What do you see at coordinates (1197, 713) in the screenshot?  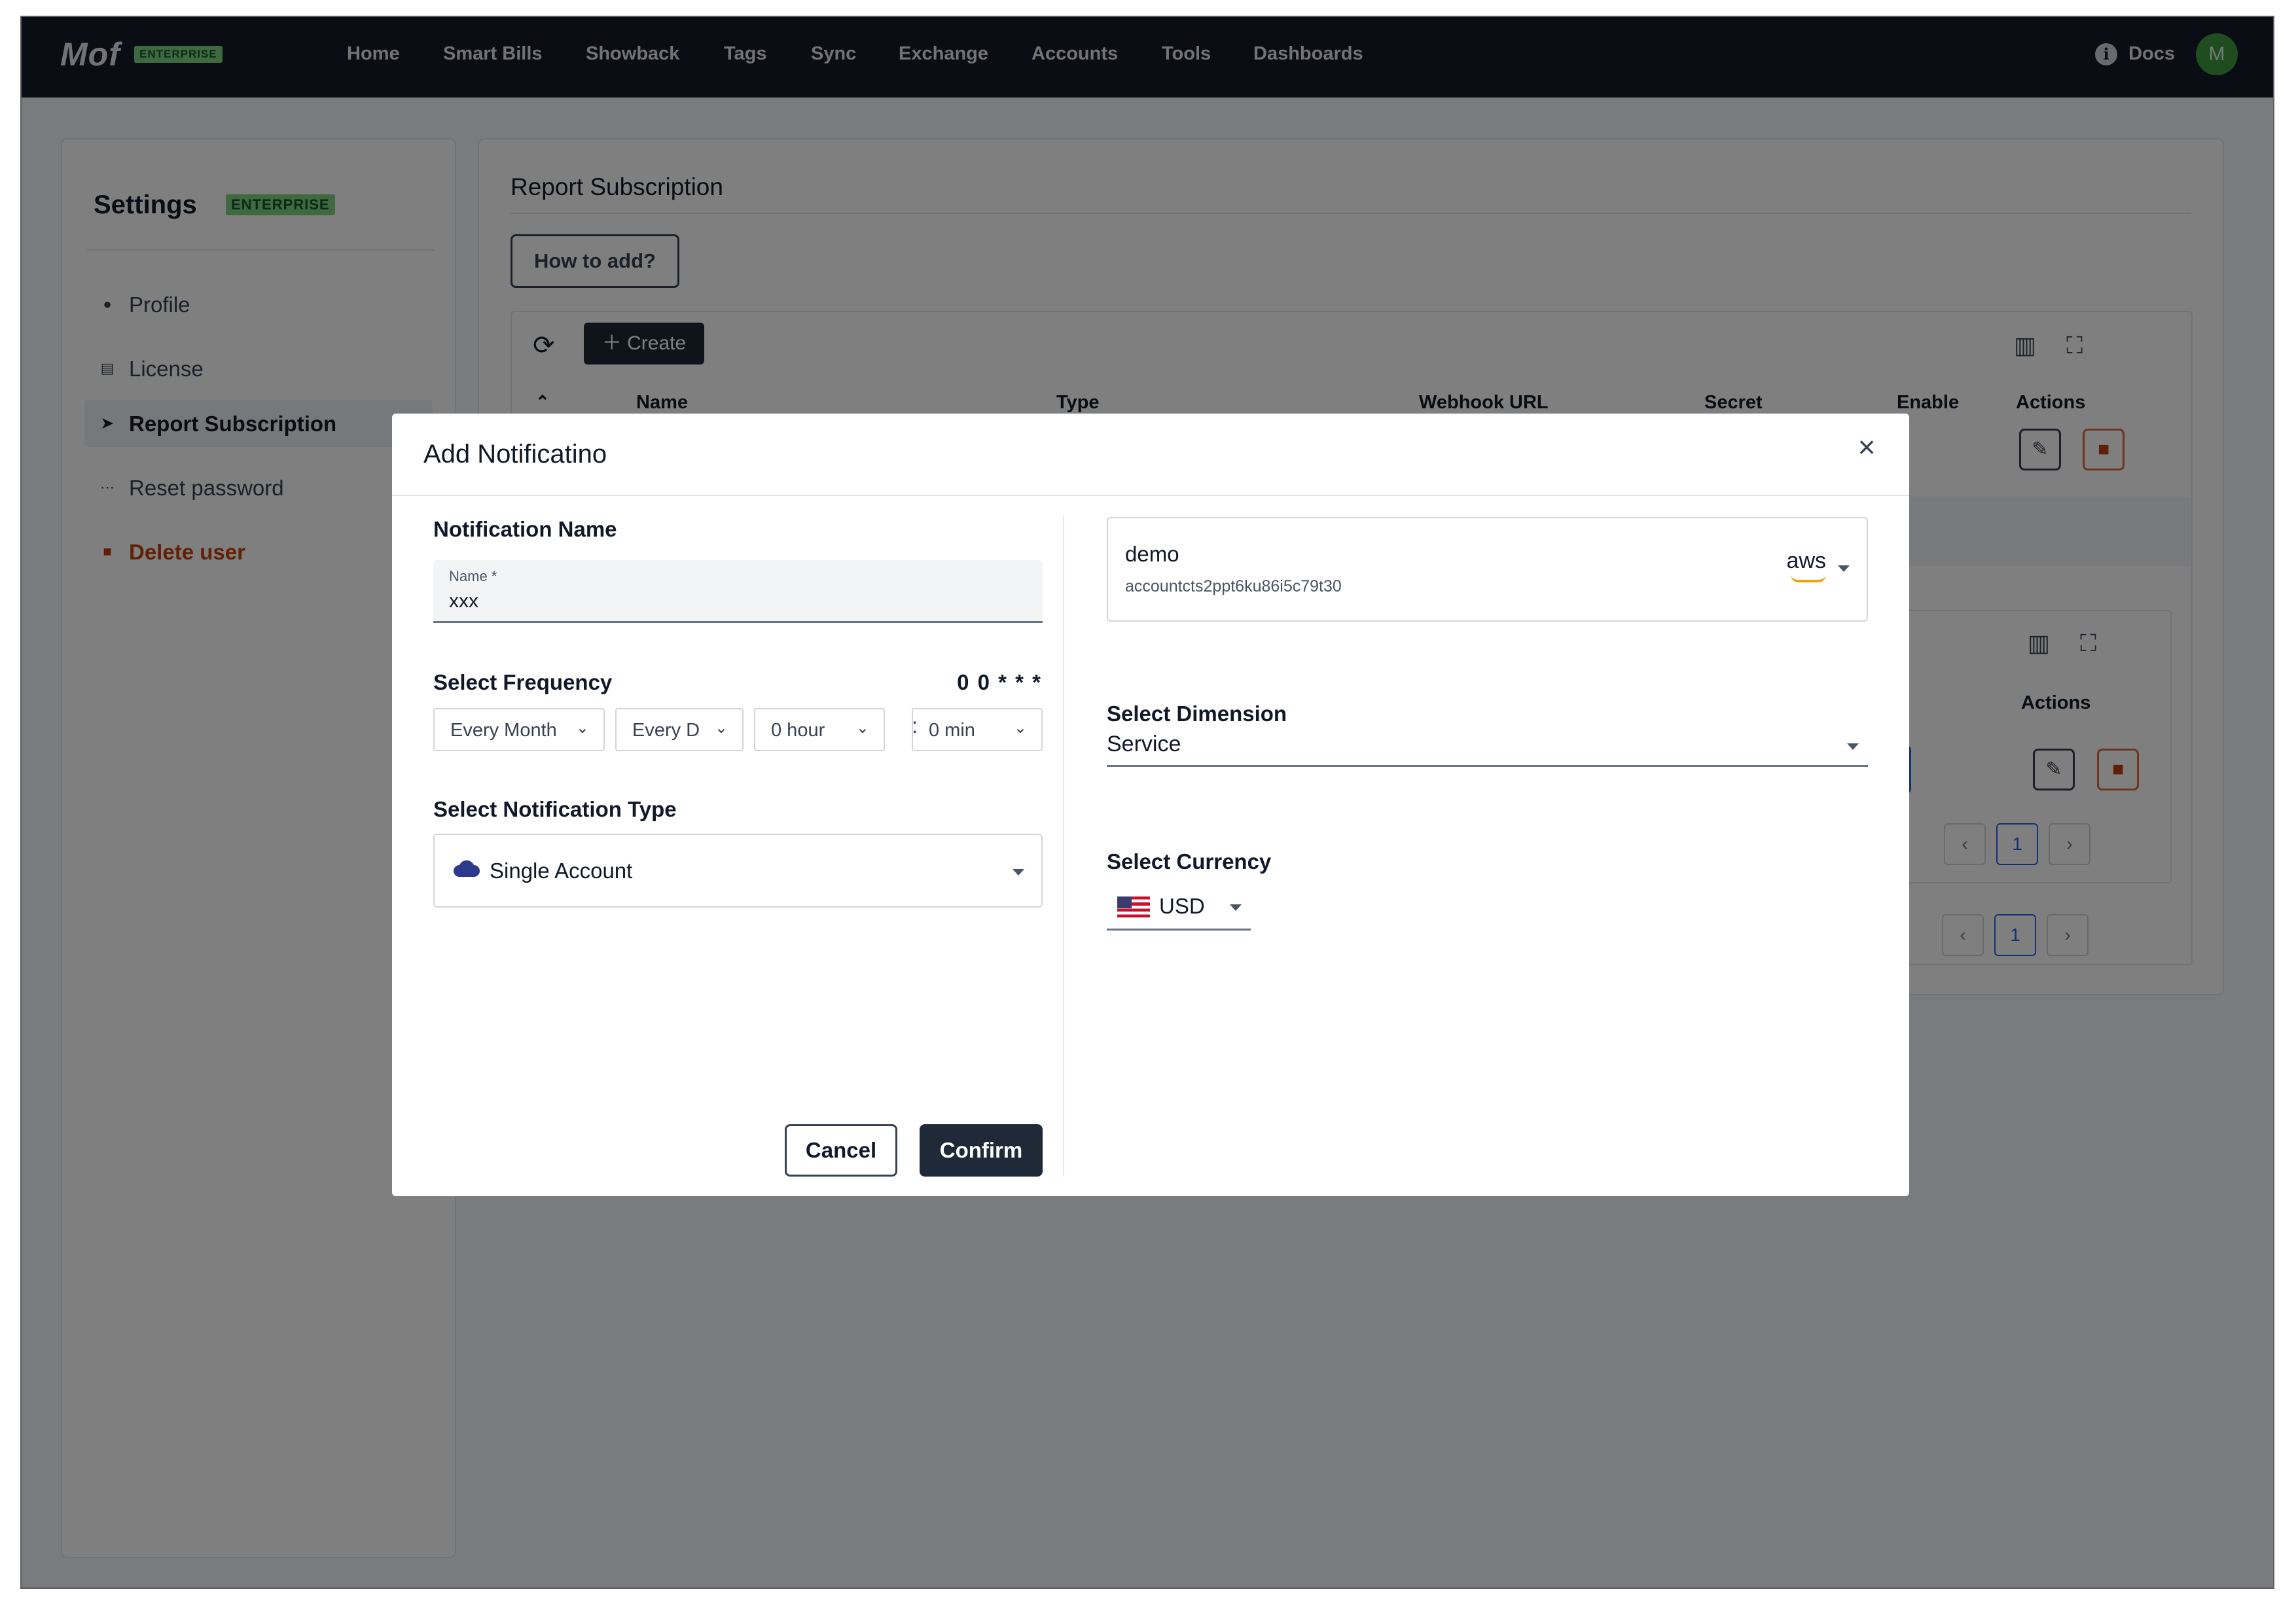 I see `dimension-label: Select Dimension` at bounding box center [1197, 713].